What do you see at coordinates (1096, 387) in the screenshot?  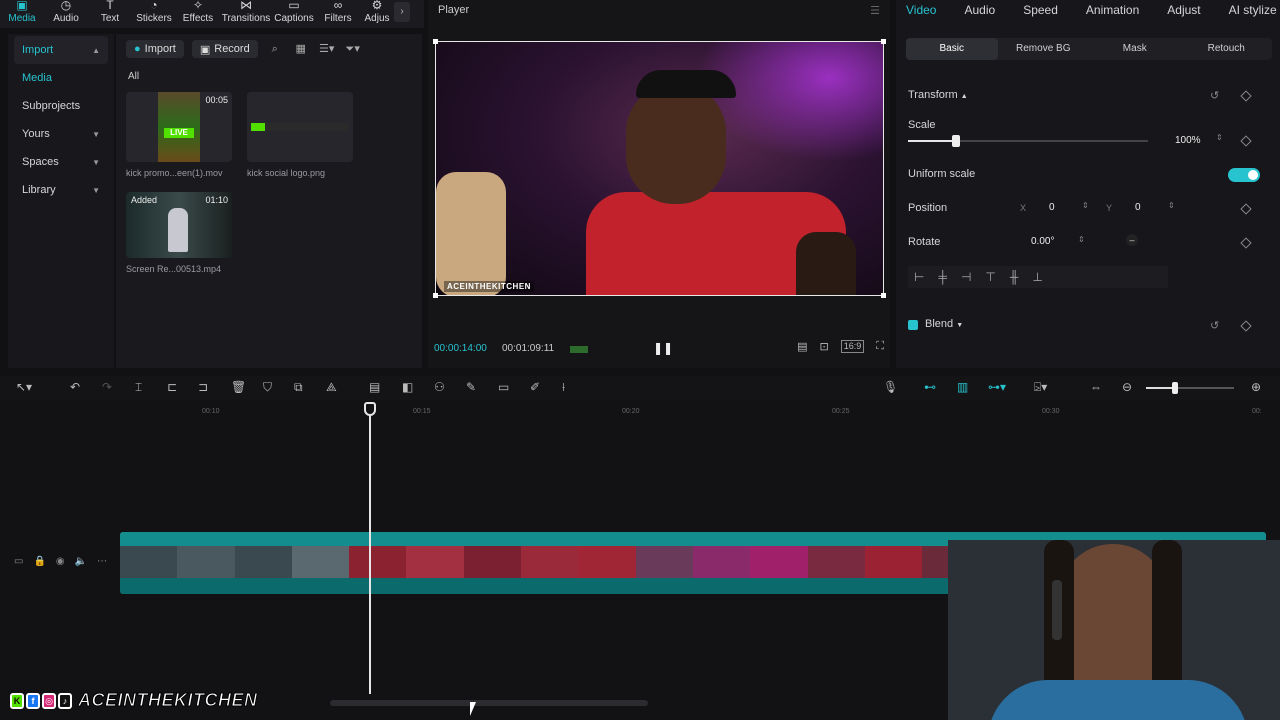 I see `fit-icon: ⇔` at bounding box center [1096, 387].